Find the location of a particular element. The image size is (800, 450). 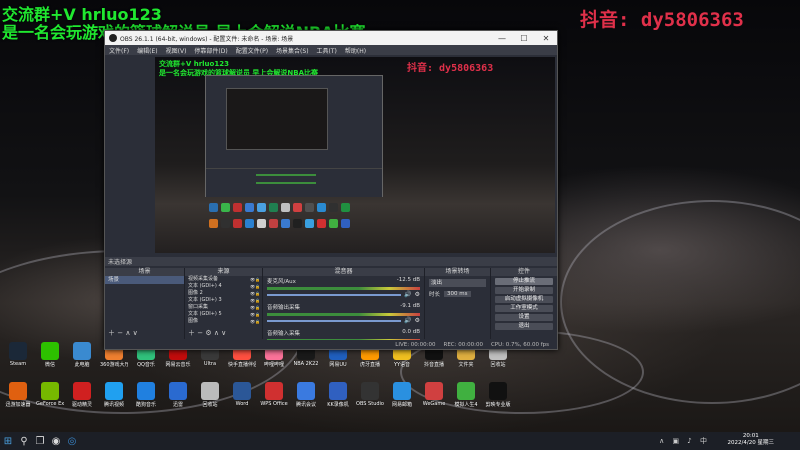

scene-item: 场景 is located at coordinates (144, 280).